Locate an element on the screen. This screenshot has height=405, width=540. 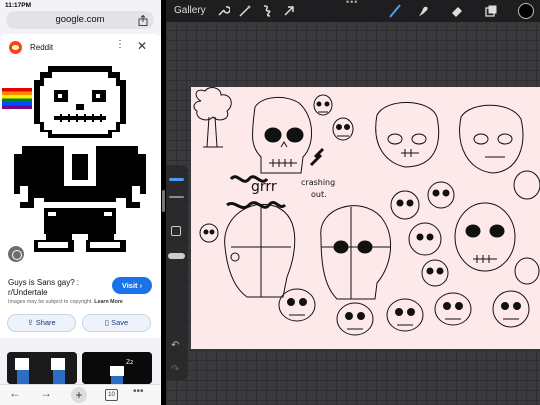
address-bar: google.com is located at coordinates (80, 20).